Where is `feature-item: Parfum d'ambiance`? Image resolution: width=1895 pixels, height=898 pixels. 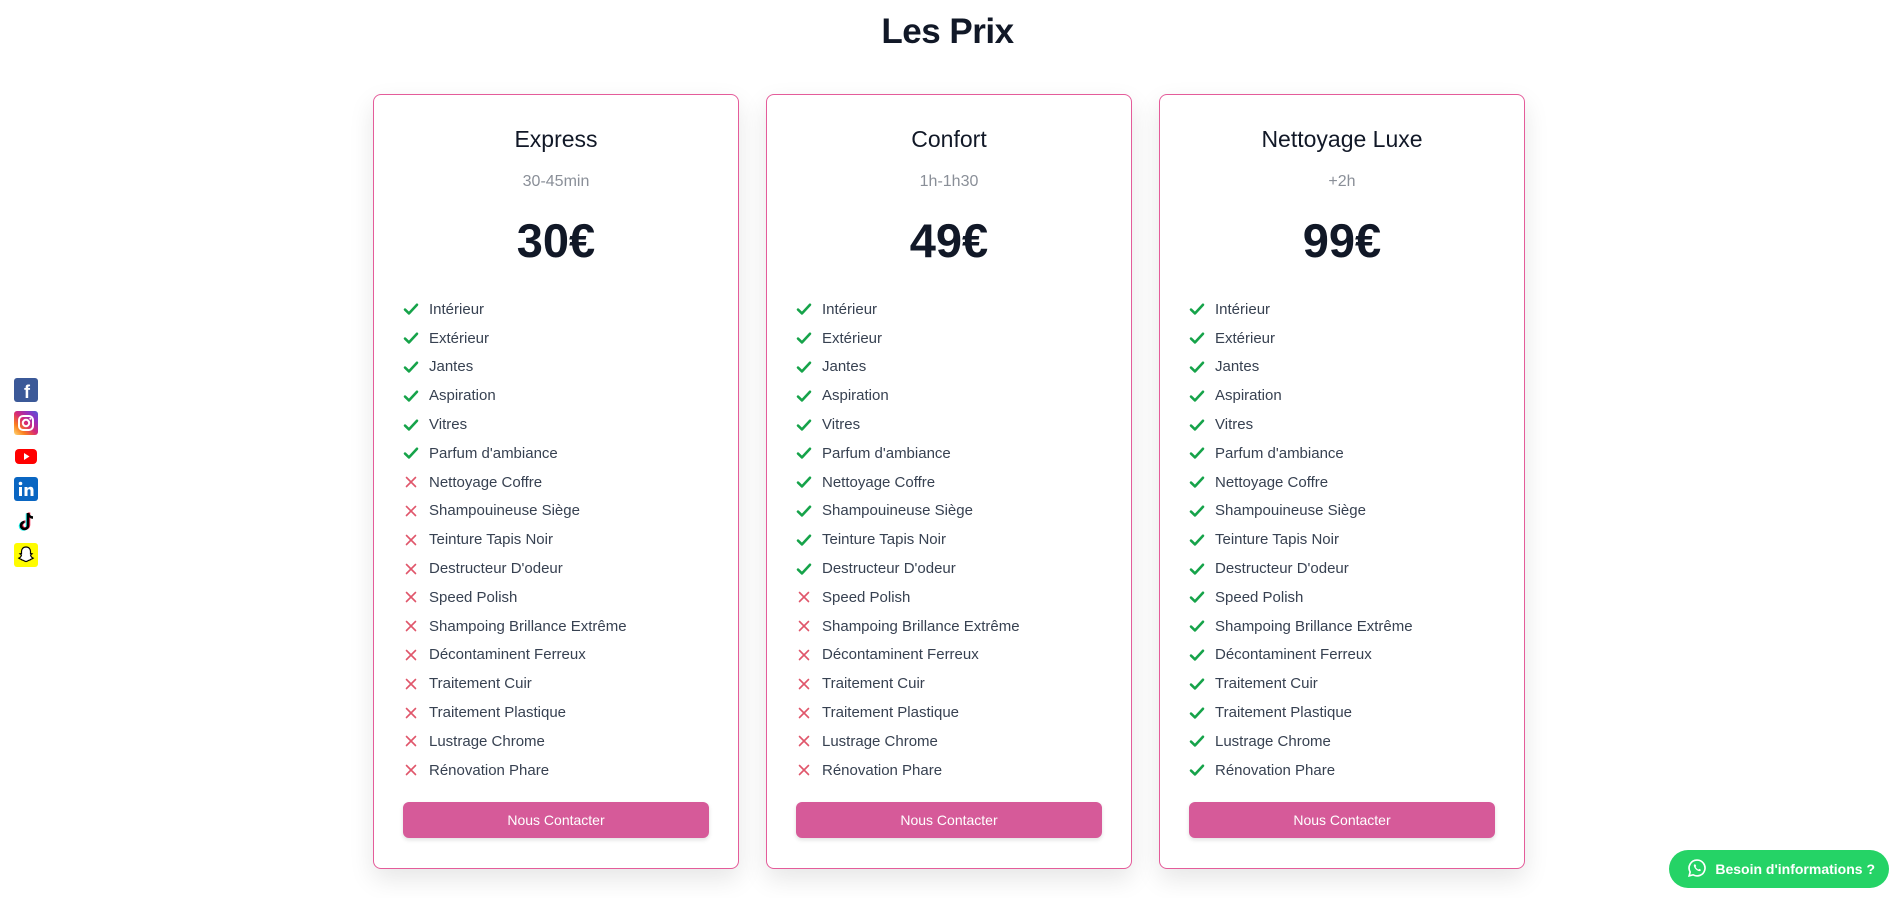 feature-item: Parfum d'ambiance is located at coordinates (949, 453).